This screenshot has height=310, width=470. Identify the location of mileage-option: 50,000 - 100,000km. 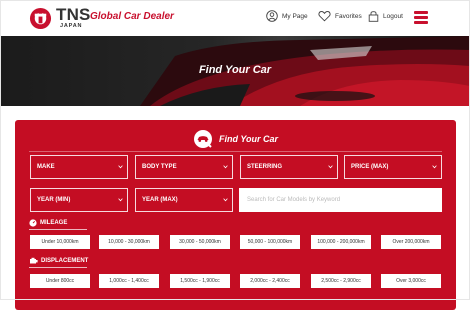
(270, 242).